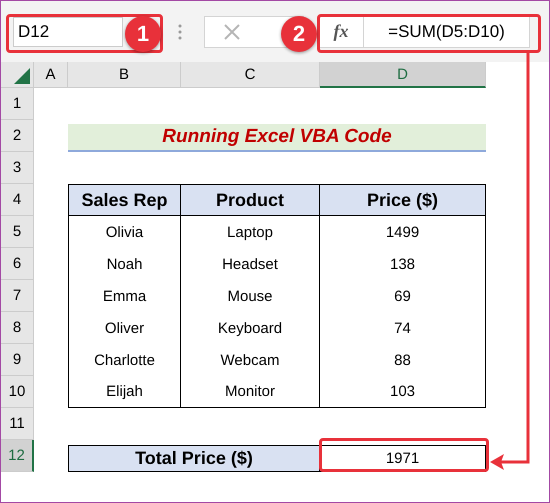 The width and height of the screenshot is (550, 503). I want to click on table-cell: Oliver, so click(124, 328).